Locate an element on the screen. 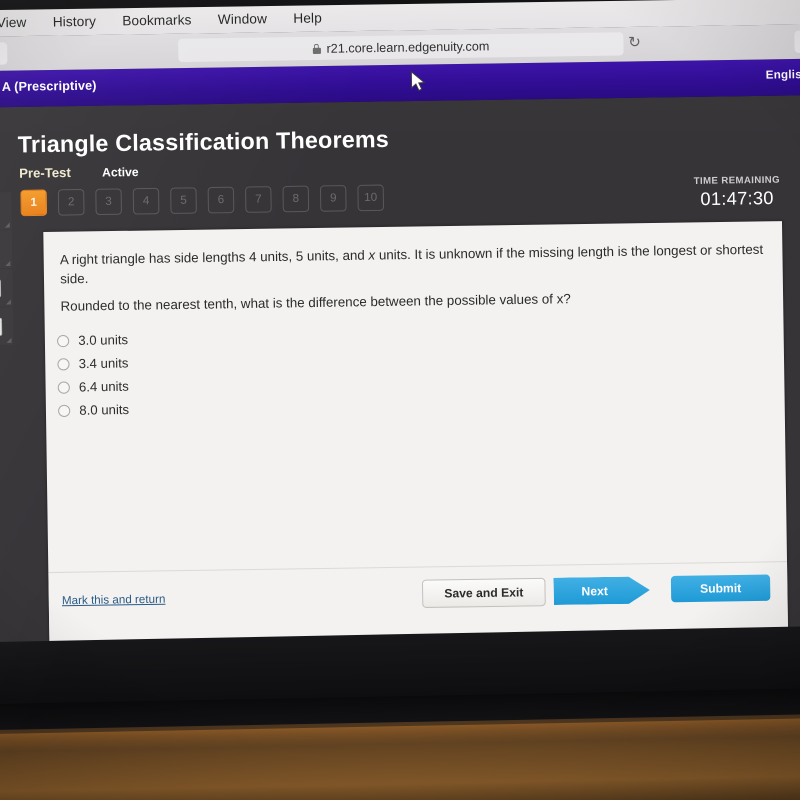 The height and width of the screenshot is (800, 800). question-p2-post: ? is located at coordinates (567, 299).